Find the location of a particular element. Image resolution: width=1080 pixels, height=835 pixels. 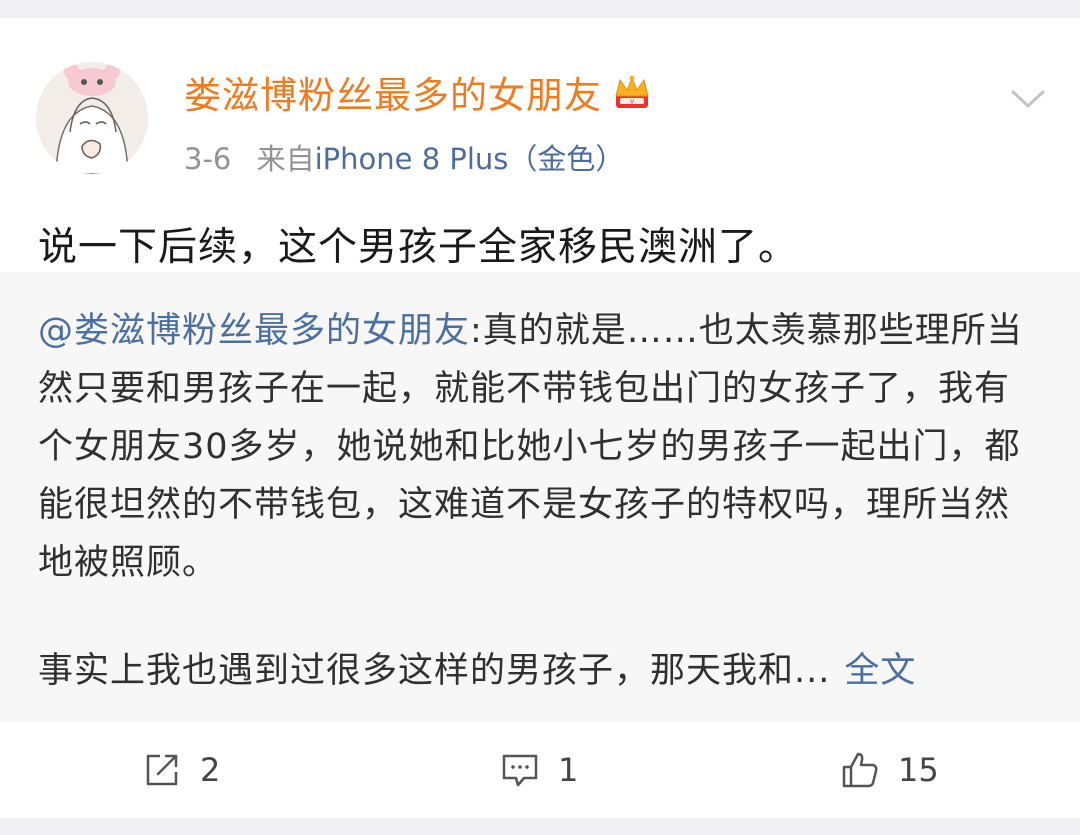

comment-count: 1 is located at coordinates (568, 770).